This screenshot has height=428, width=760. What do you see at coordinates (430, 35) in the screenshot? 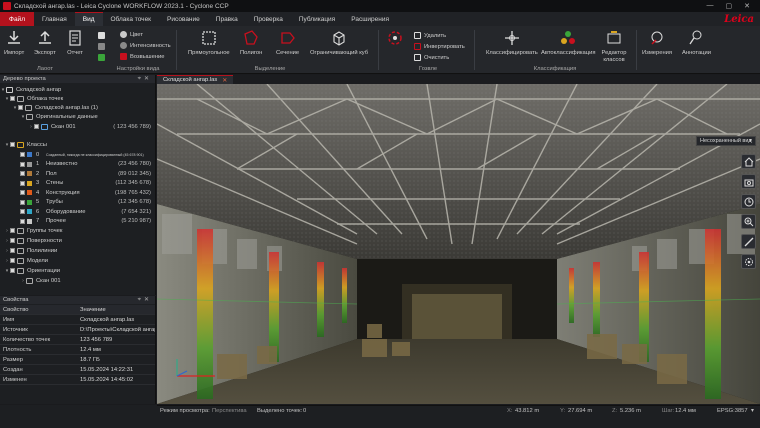
I see `delete-button: Удалить` at bounding box center [430, 35].